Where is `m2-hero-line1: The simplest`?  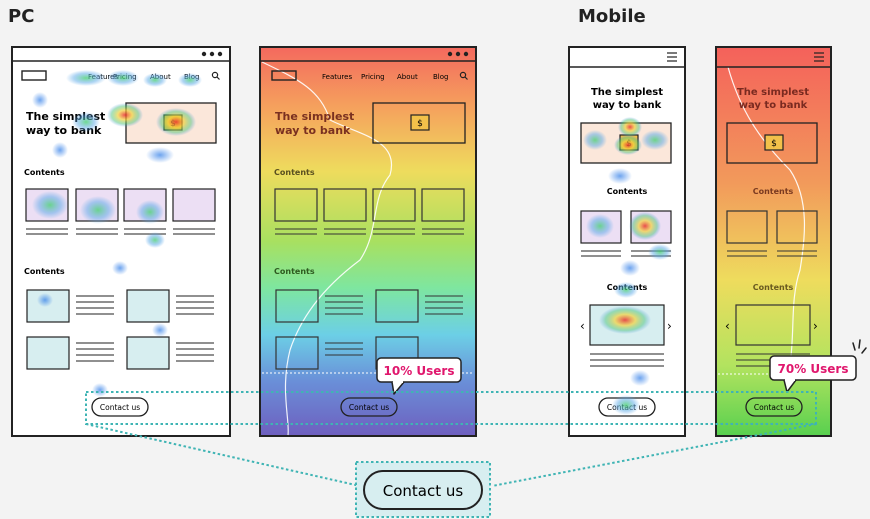
m2-hero-line1: The simplest is located at coordinates (773, 92).